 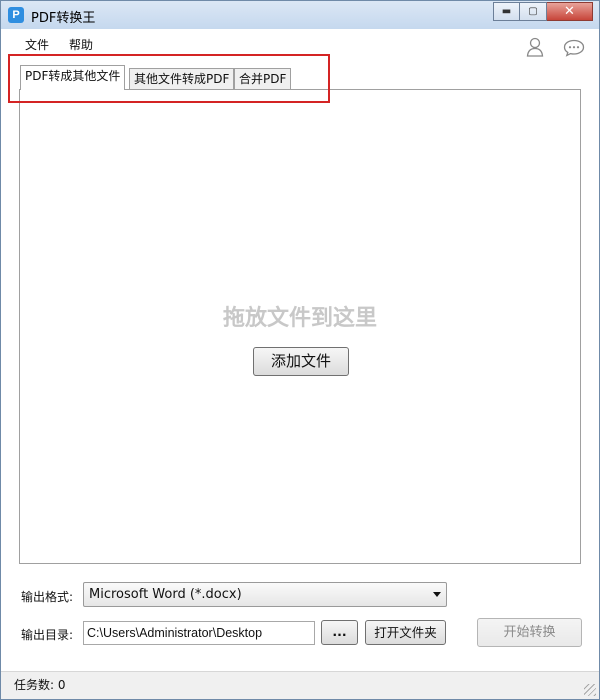 I want to click on add-file-button: 添加文件, so click(x=301, y=361).